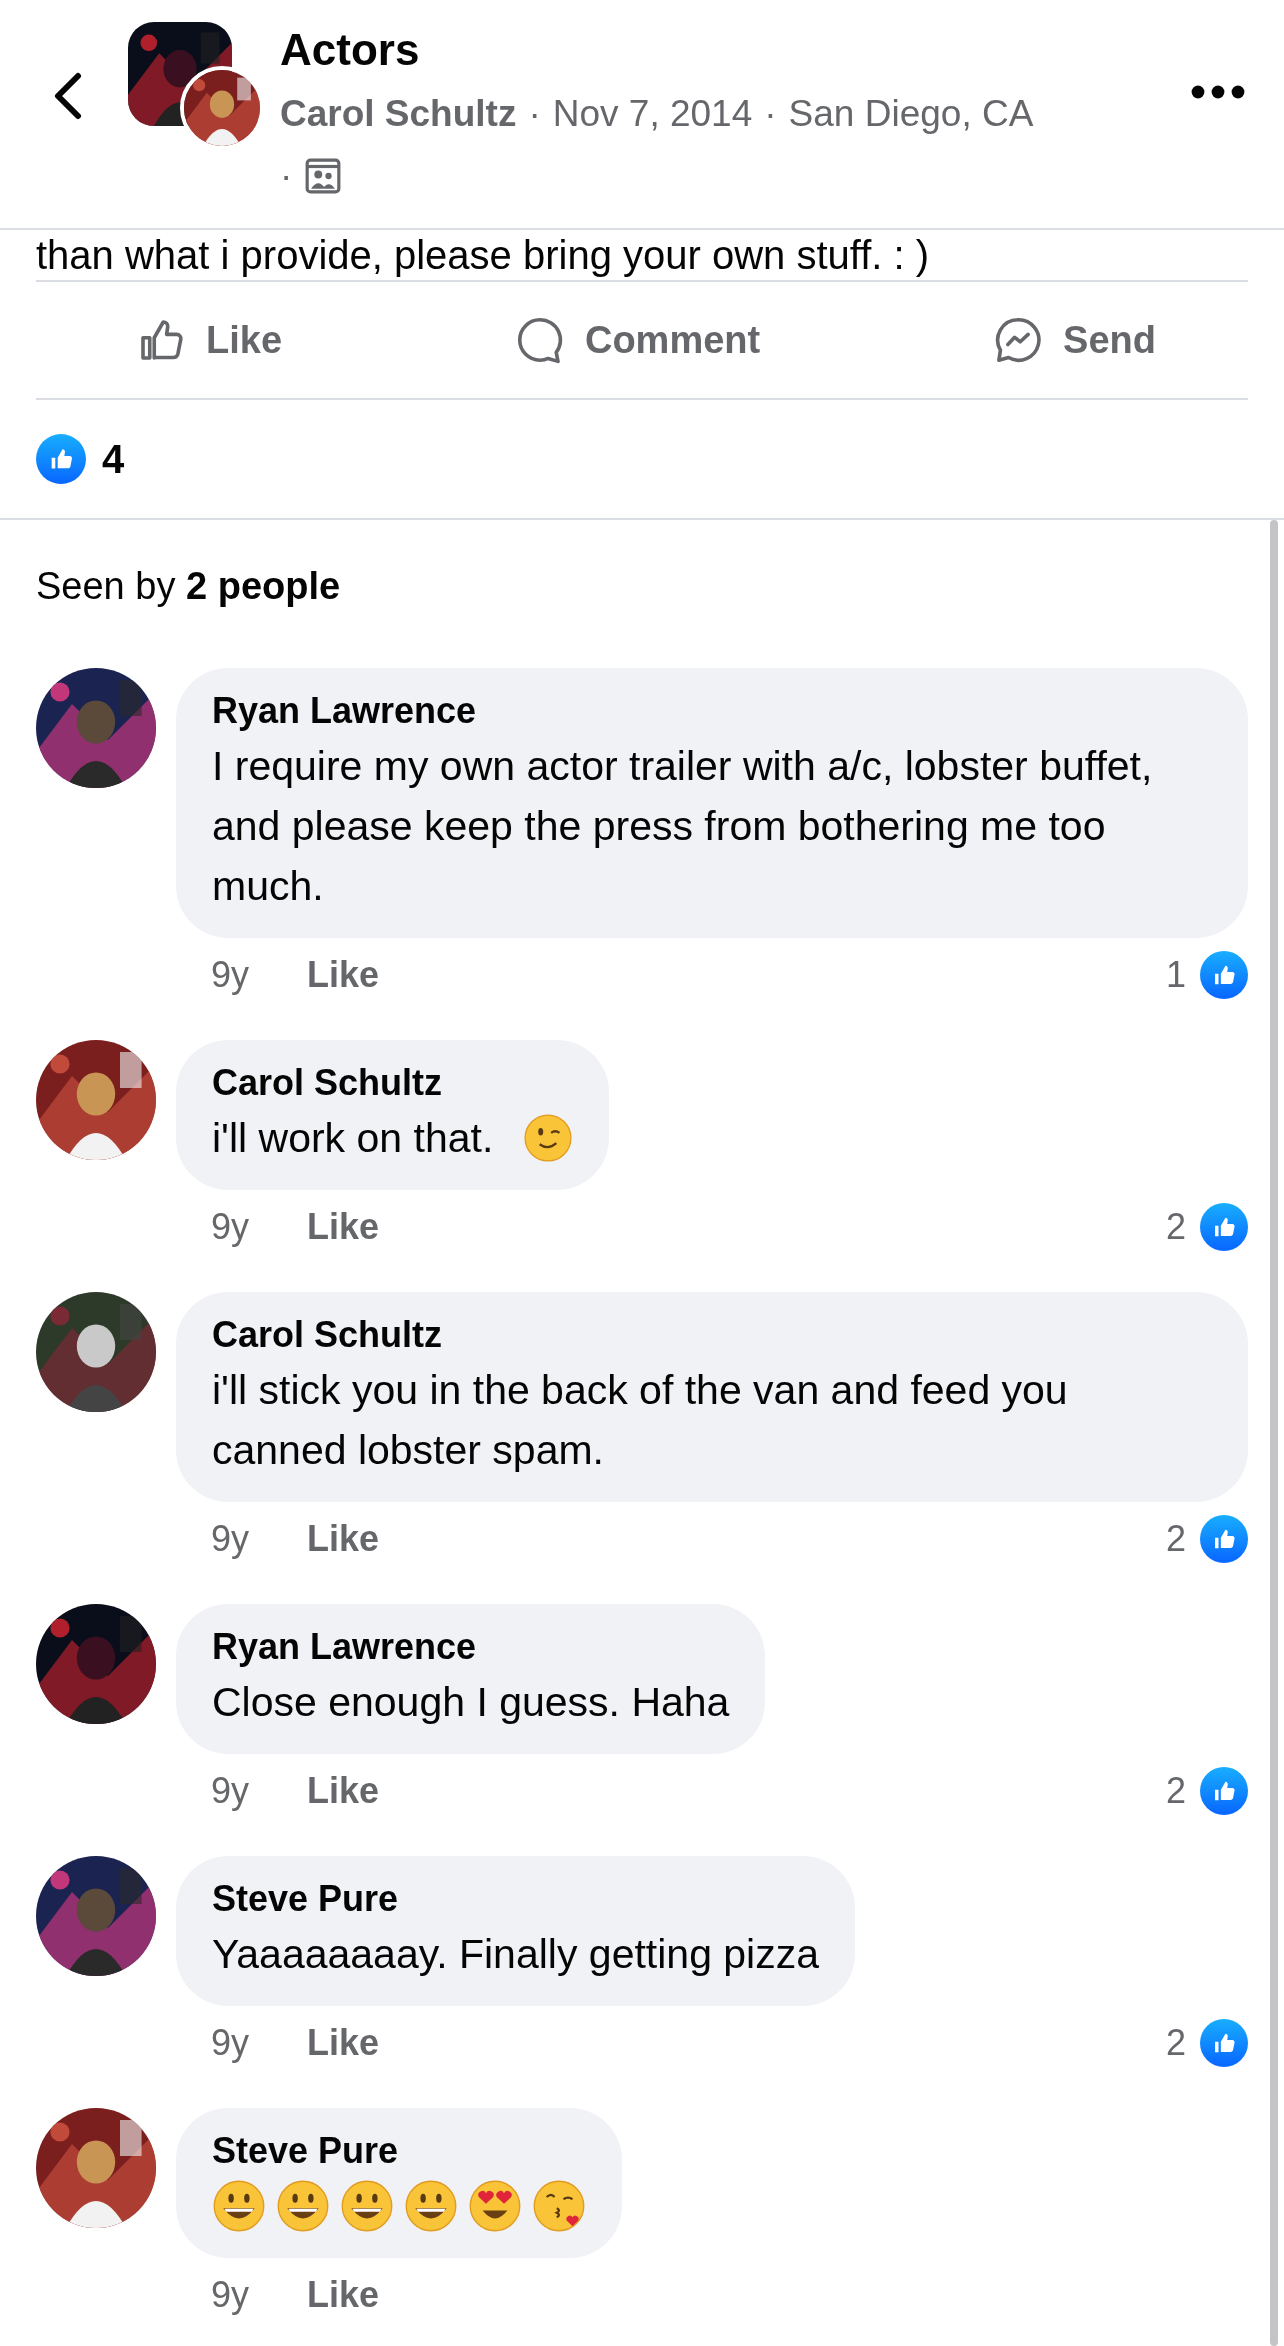  I want to click on comment-text: i'll stick you in the back of the van and feed you canned lobster spam., so click(640, 1420).